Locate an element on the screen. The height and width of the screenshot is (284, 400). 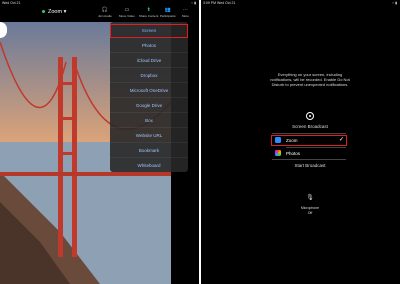
join-audio-button: 🎧 Join Audio is located at coordinates (105, 13).